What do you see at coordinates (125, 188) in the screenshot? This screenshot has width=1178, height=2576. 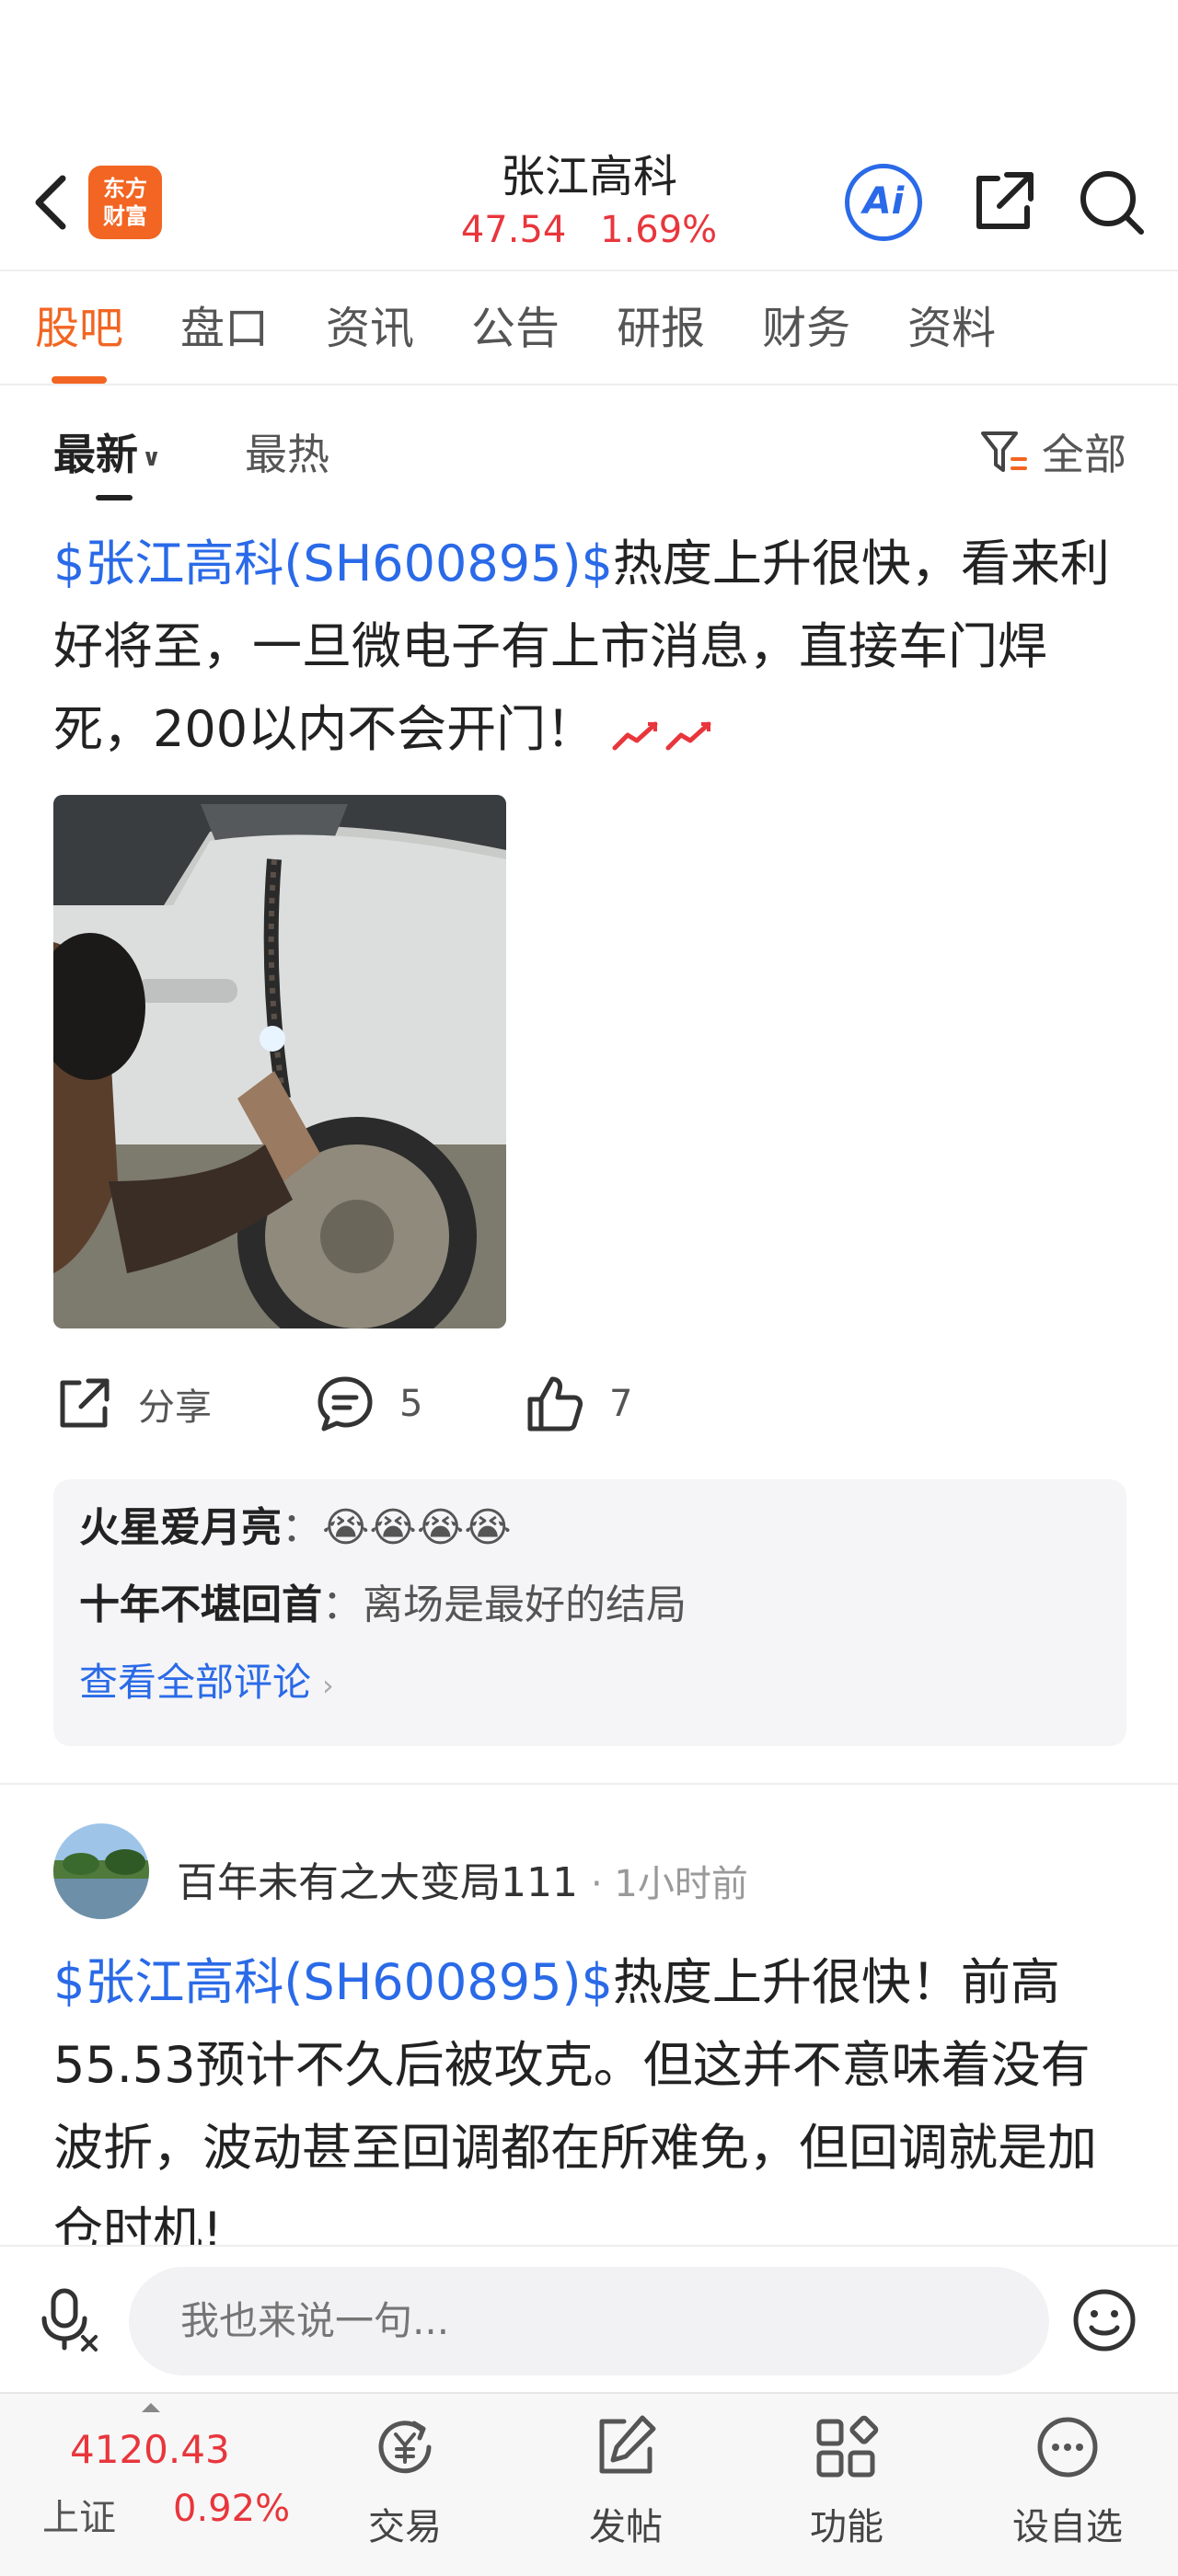 I see `logo-text-top: 东方` at bounding box center [125, 188].